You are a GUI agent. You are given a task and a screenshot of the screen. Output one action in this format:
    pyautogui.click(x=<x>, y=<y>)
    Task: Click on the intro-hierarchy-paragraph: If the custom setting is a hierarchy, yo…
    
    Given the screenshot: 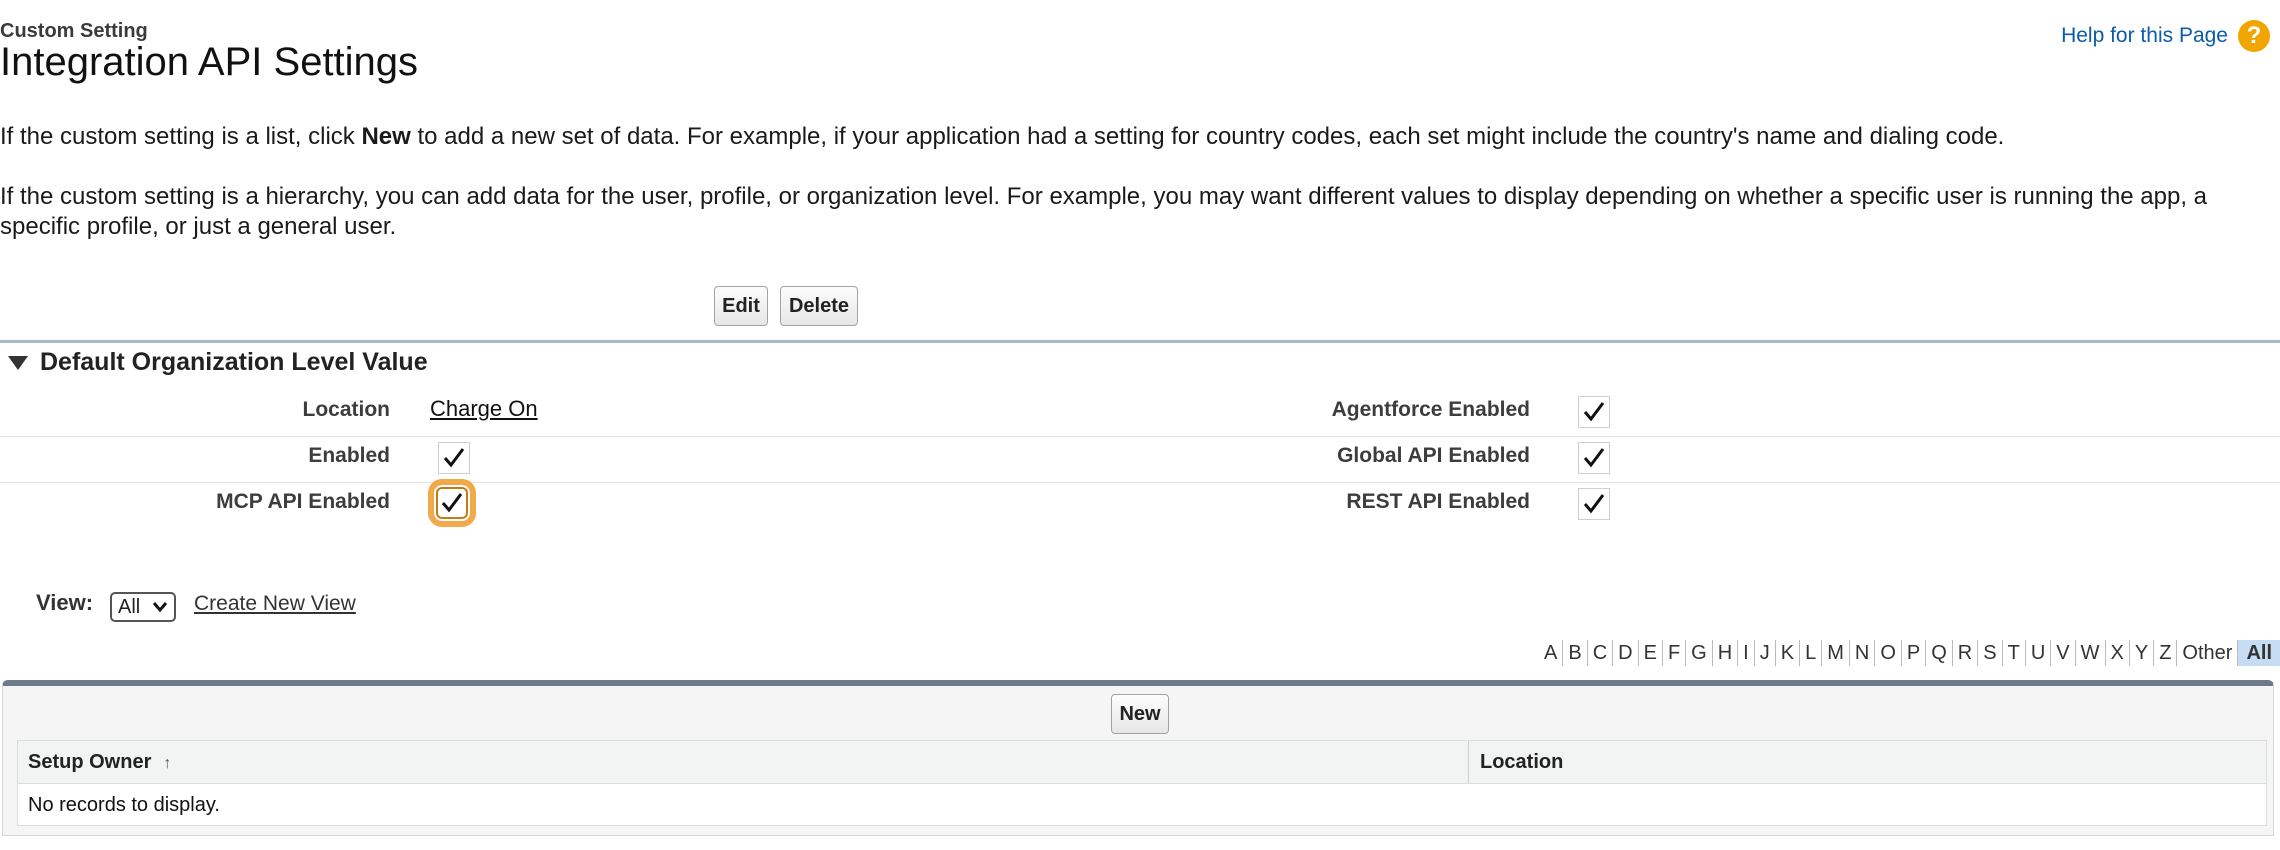 What is the action you would take?
    pyautogui.click(x=1104, y=211)
    